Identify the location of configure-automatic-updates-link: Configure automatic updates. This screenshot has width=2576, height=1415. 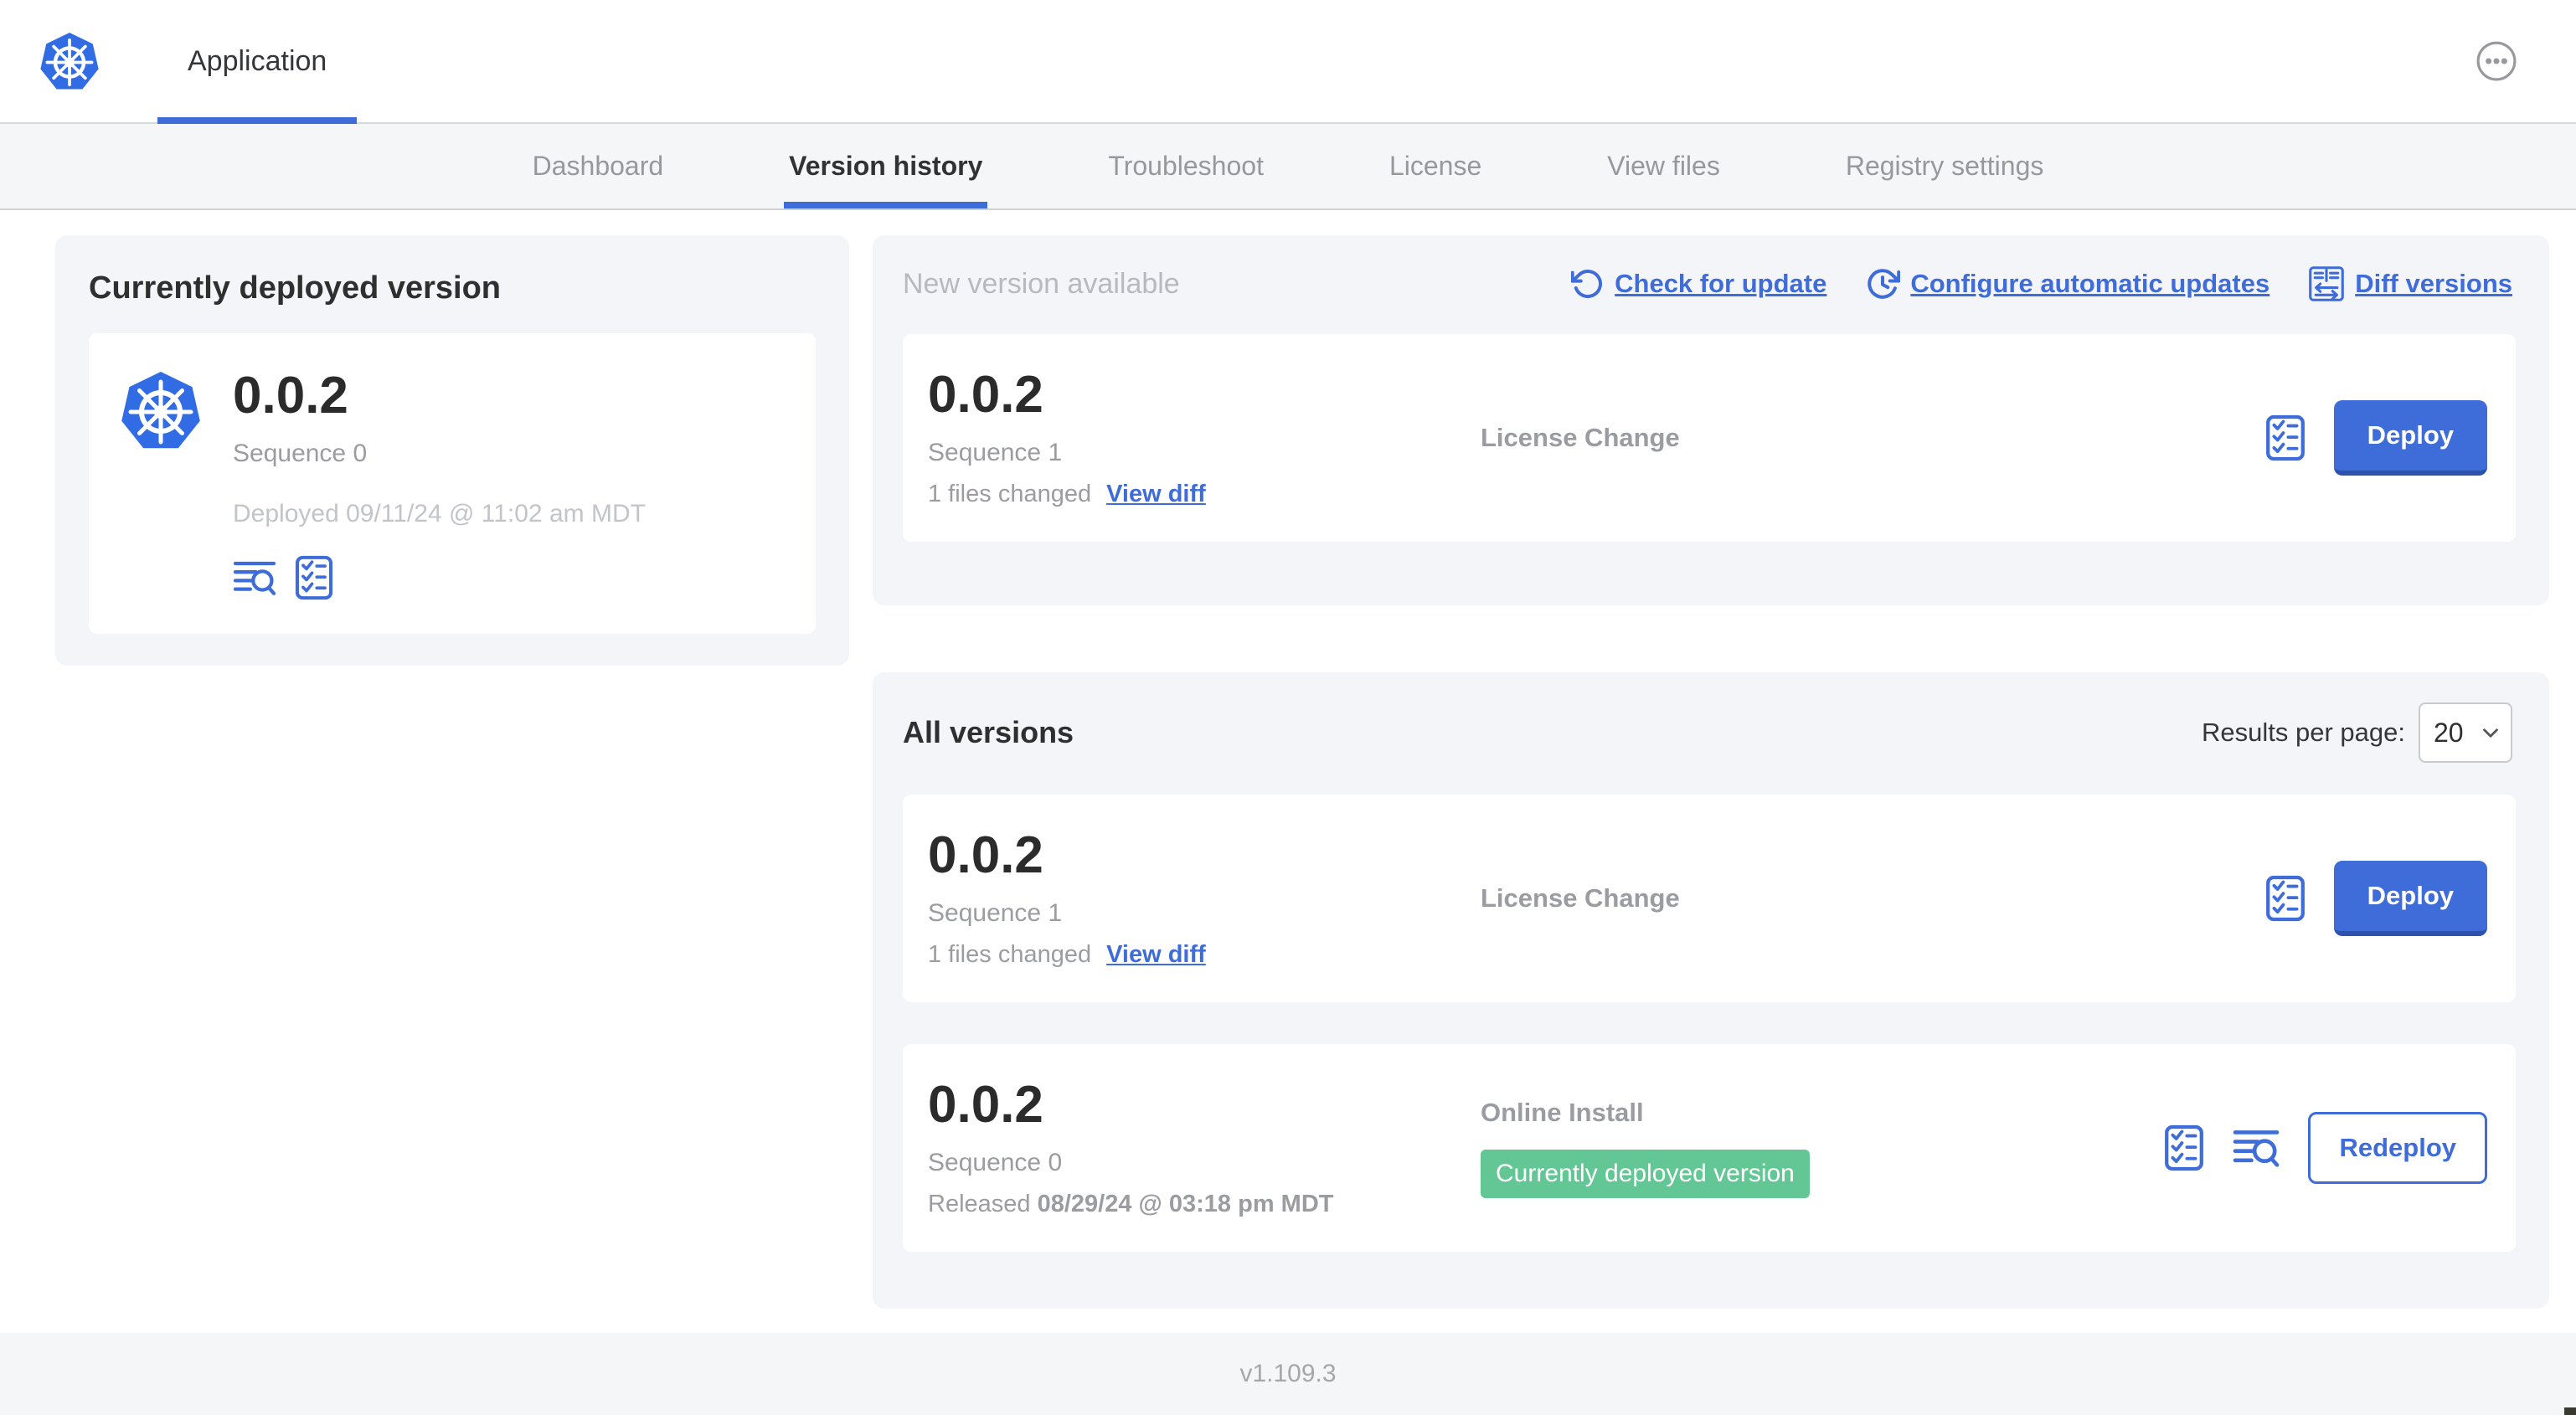
(2067, 283).